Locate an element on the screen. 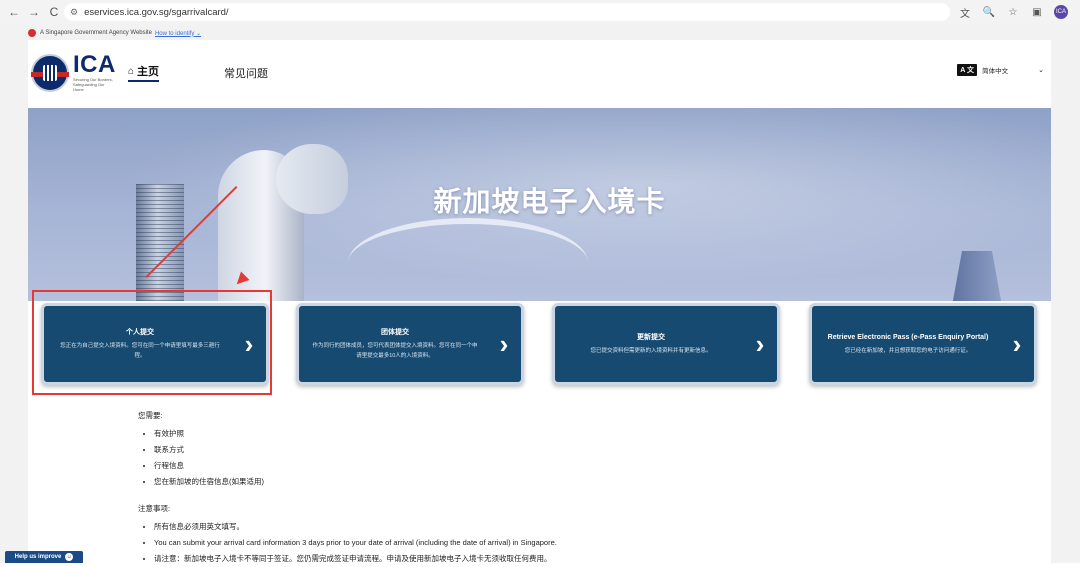 Image resolution: width=1080 pixels, height=567 pixels. language-selected: 简体中文 is located at coordinates (995, 71).